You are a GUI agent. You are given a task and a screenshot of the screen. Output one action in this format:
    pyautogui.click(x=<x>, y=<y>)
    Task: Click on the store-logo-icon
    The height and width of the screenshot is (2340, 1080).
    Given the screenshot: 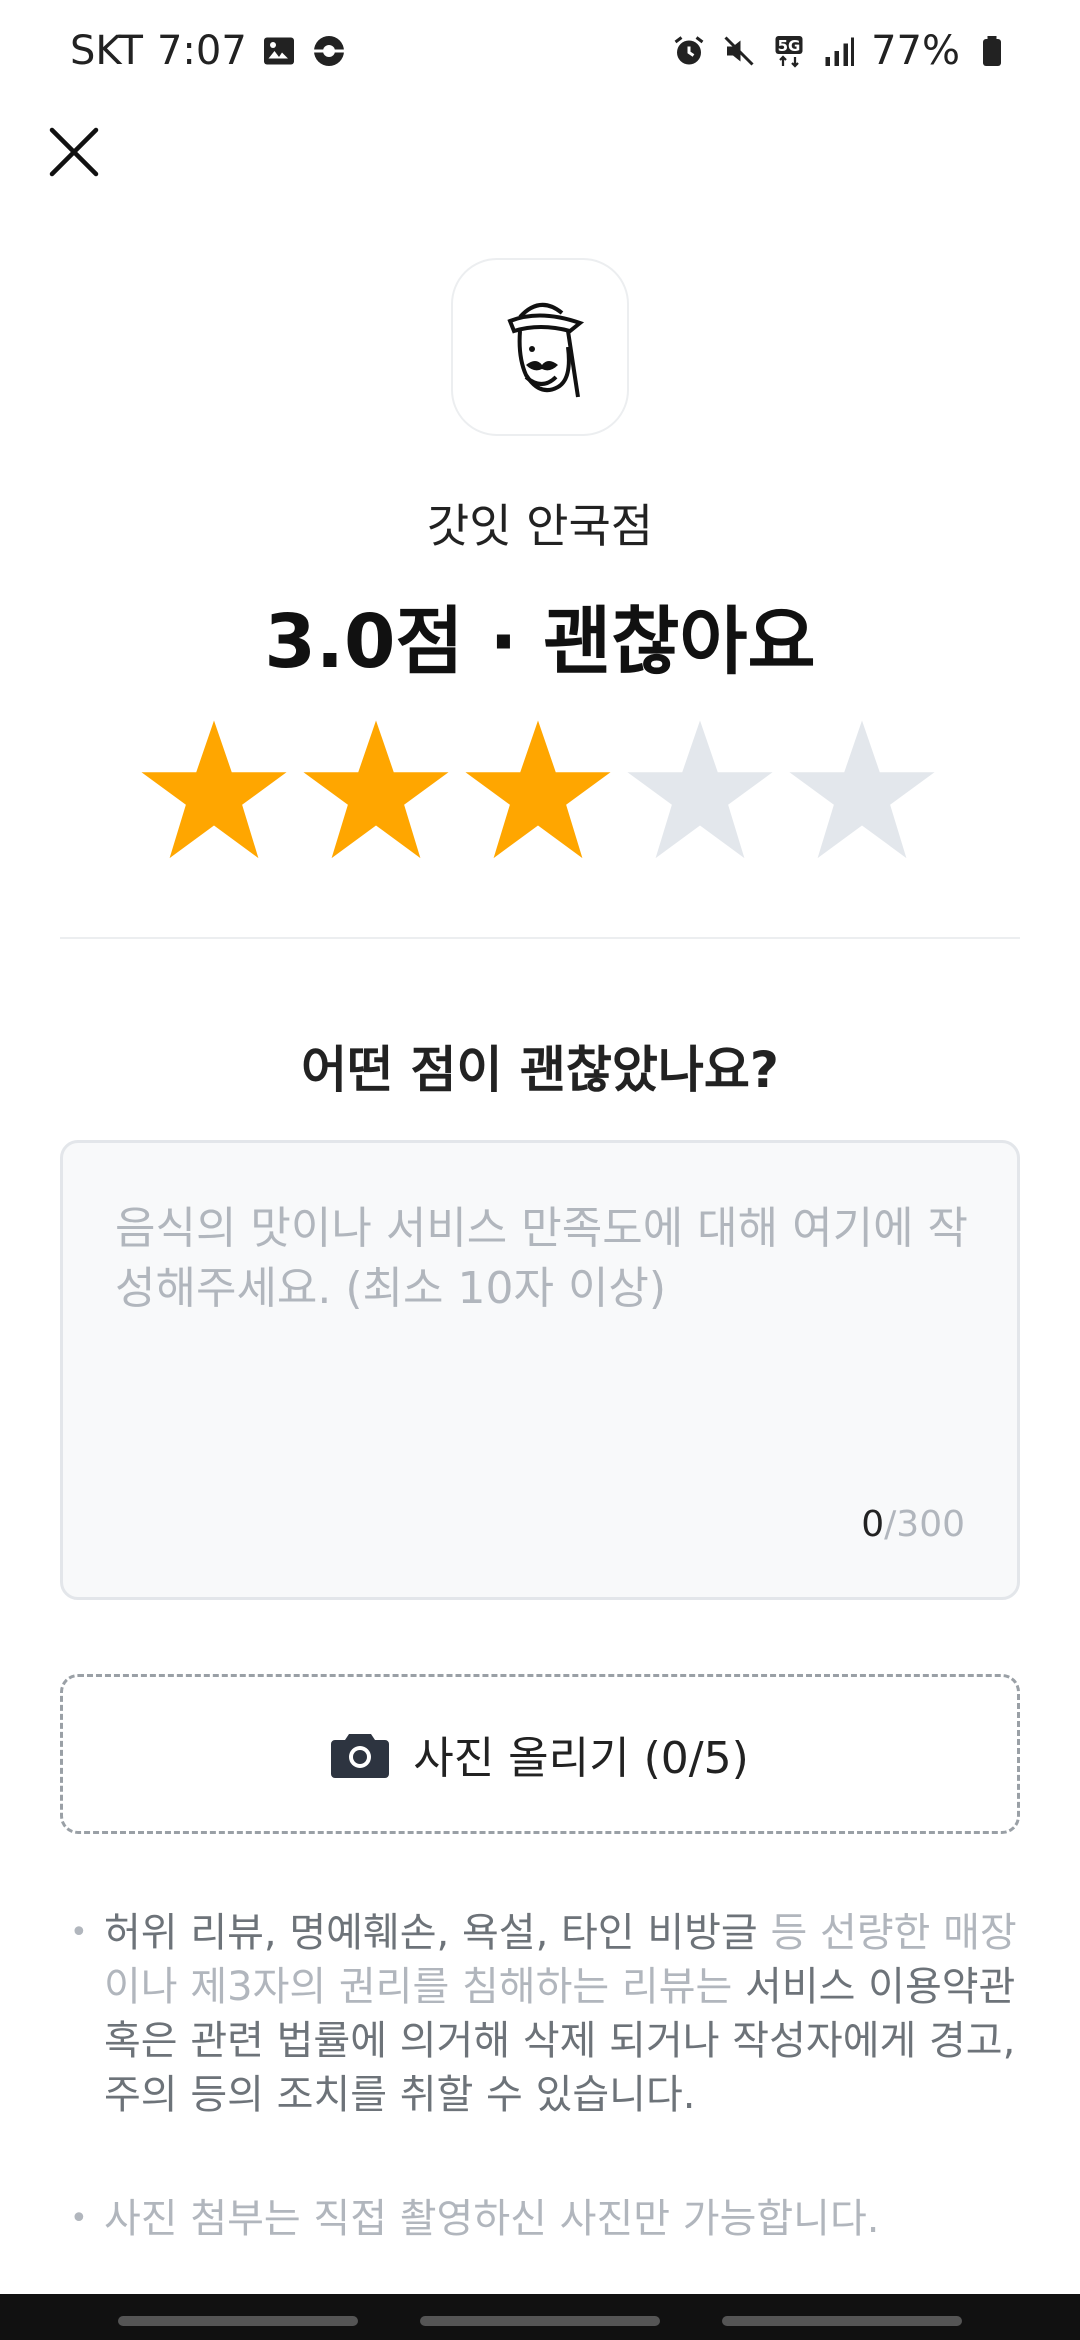 What is the action you would take?
    pyautogui.click(x=546, y=350)
    